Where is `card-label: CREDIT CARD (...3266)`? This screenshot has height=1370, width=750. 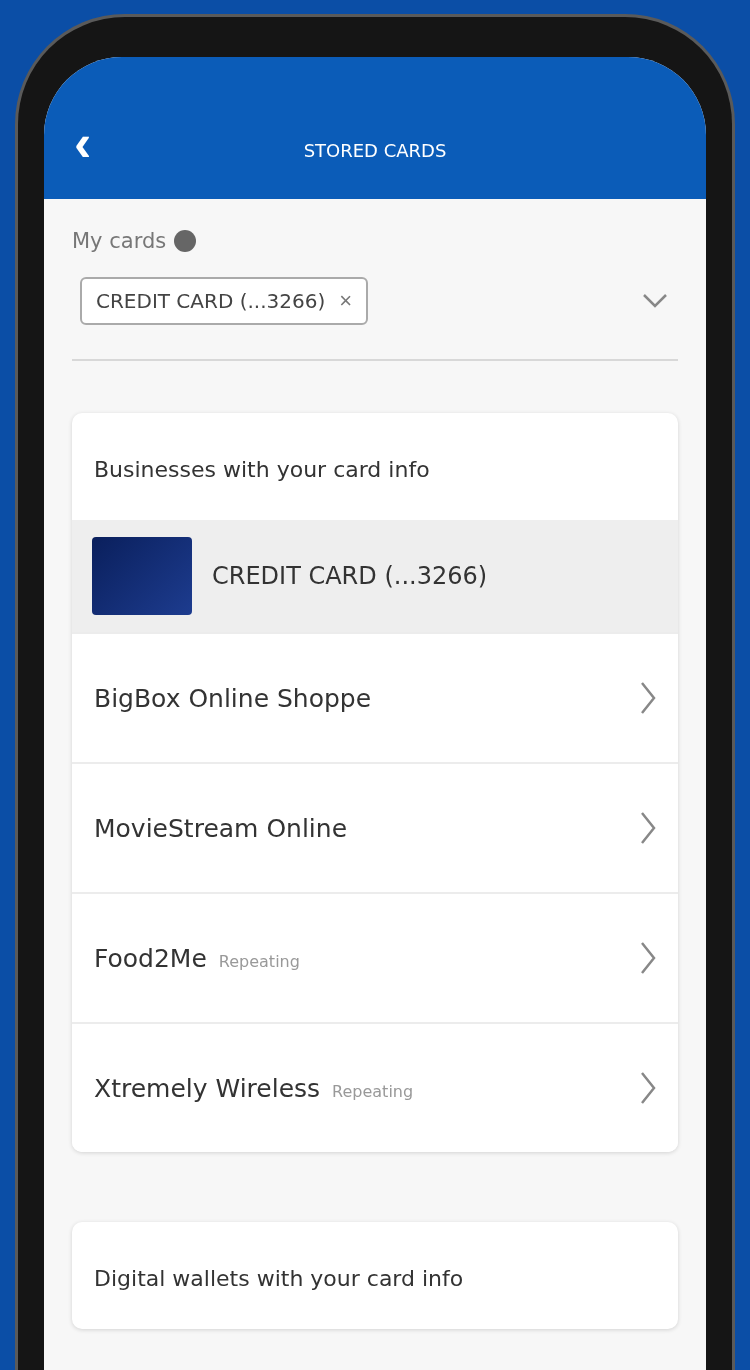 card-label: CREDIT CARD (...3266) is located at coordinates (350, 576).